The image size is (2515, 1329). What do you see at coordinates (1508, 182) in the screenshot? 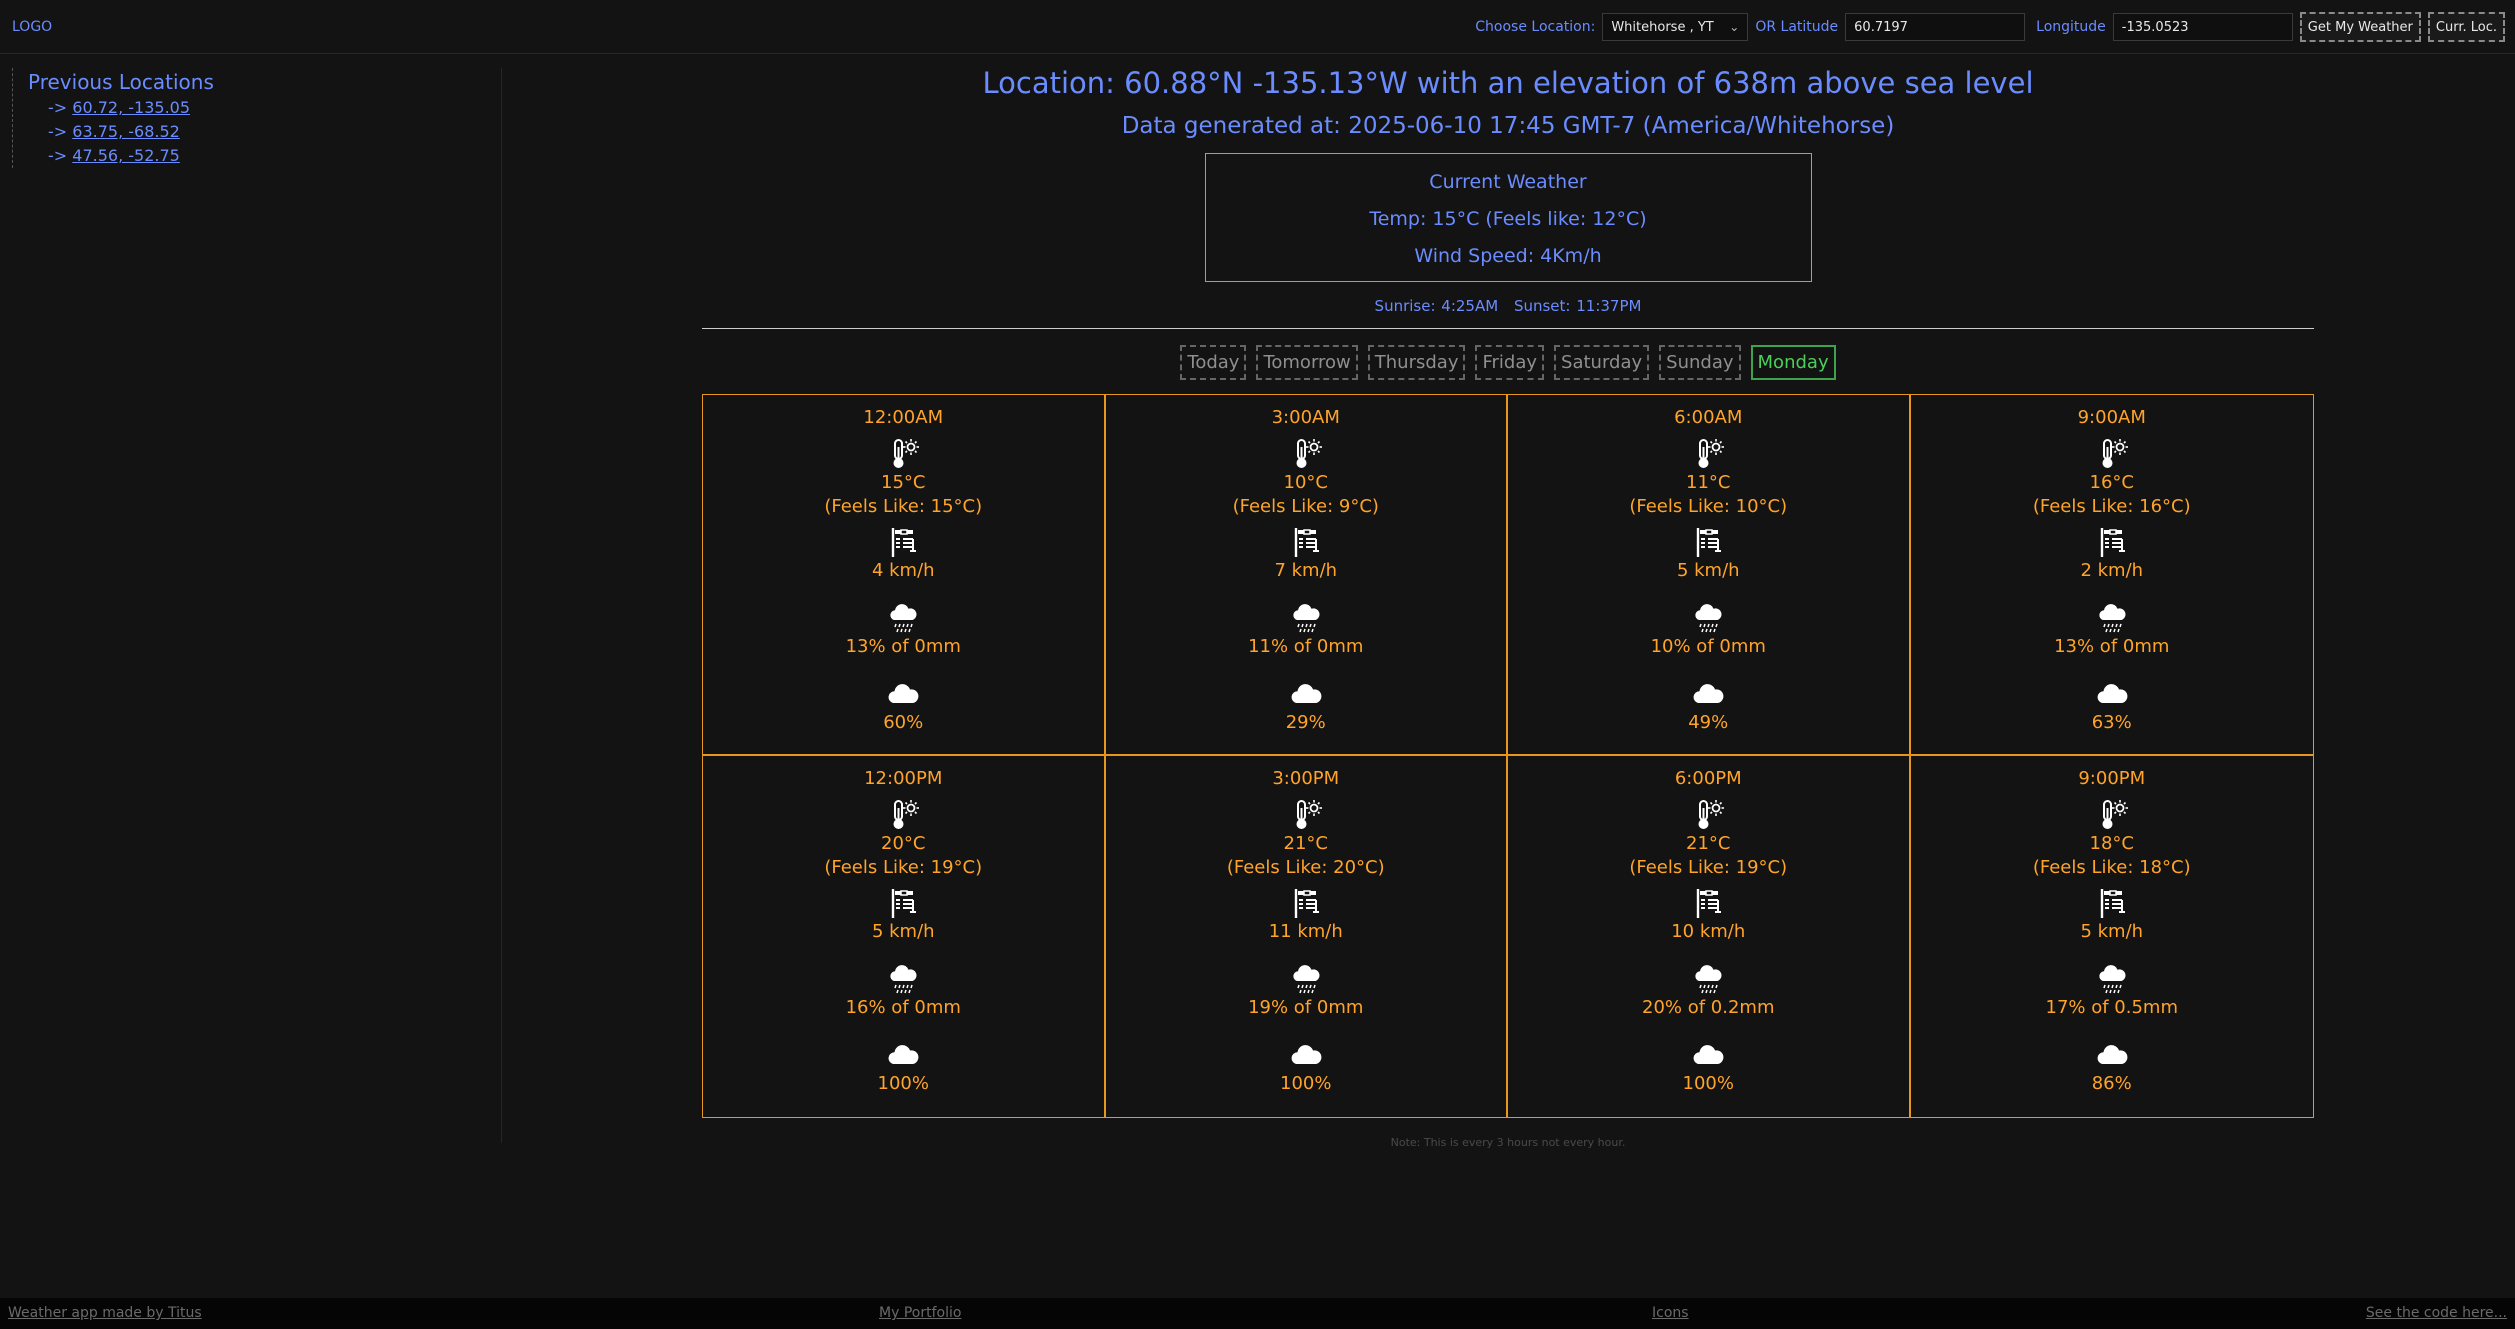
I see `current-weather-title: Current Weather` at bounding box center [1508, 182].